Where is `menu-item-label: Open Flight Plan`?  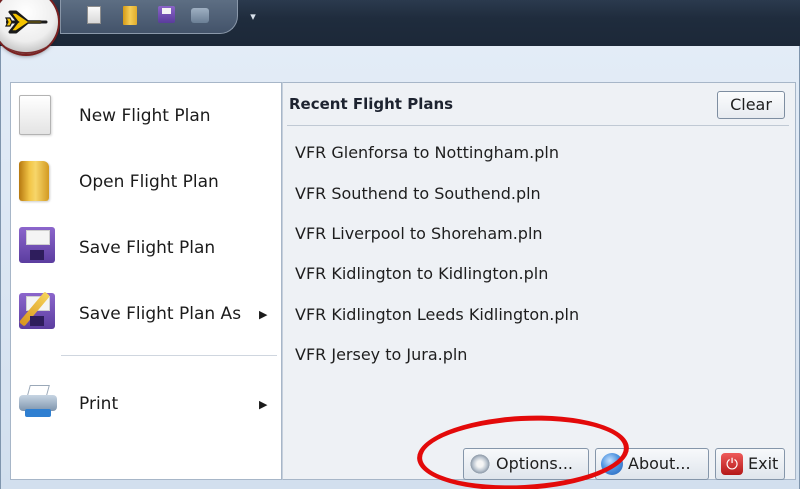
menu-item-label: Open Flight Plan is located at coordinates (149, 182).